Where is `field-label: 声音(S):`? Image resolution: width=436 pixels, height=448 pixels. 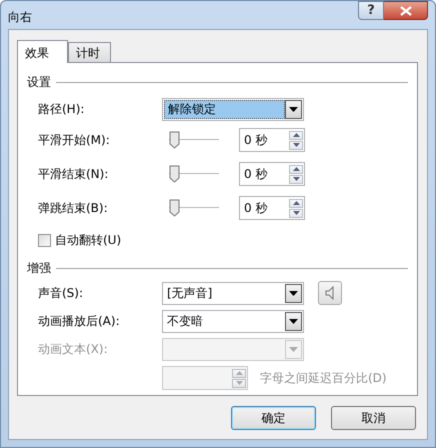 field-label: 声音(S): is located at coordinates (61, 293).